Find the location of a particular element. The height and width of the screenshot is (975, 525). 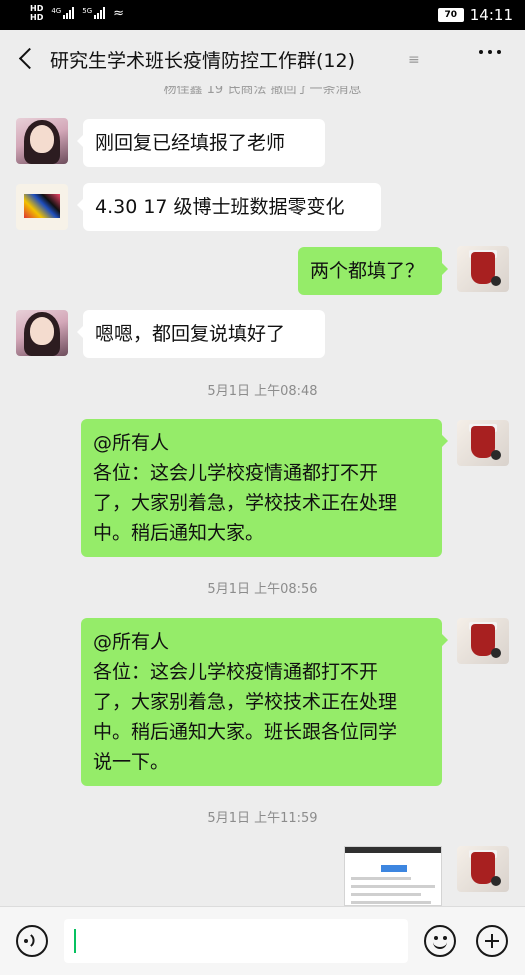

wifi-icon: ≈ is located at coordinates (119, 13).